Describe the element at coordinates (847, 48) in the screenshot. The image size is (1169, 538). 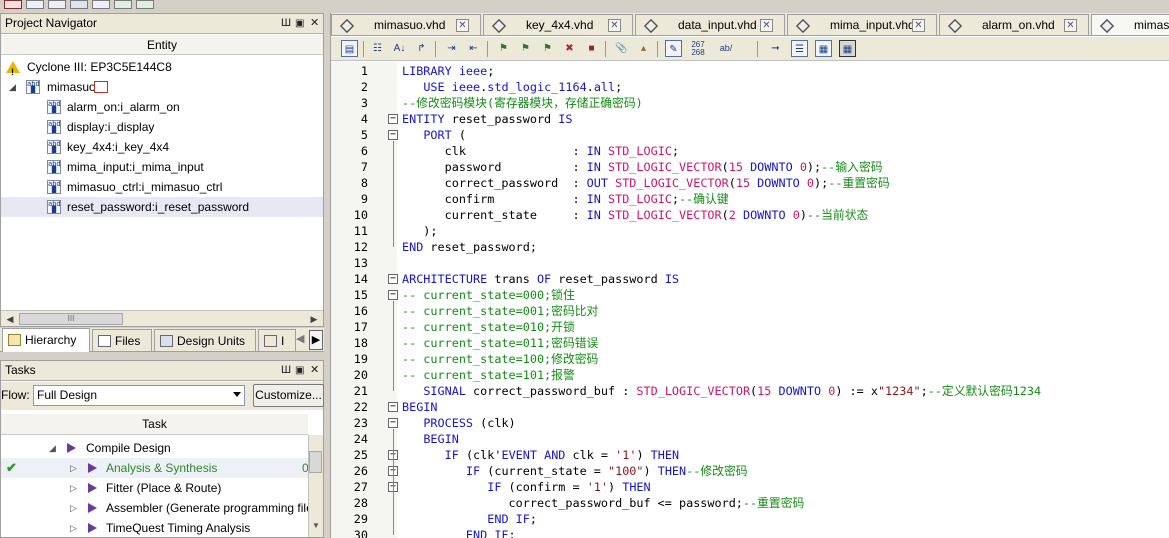
I see `view-mode-icon: ▦` at that location.